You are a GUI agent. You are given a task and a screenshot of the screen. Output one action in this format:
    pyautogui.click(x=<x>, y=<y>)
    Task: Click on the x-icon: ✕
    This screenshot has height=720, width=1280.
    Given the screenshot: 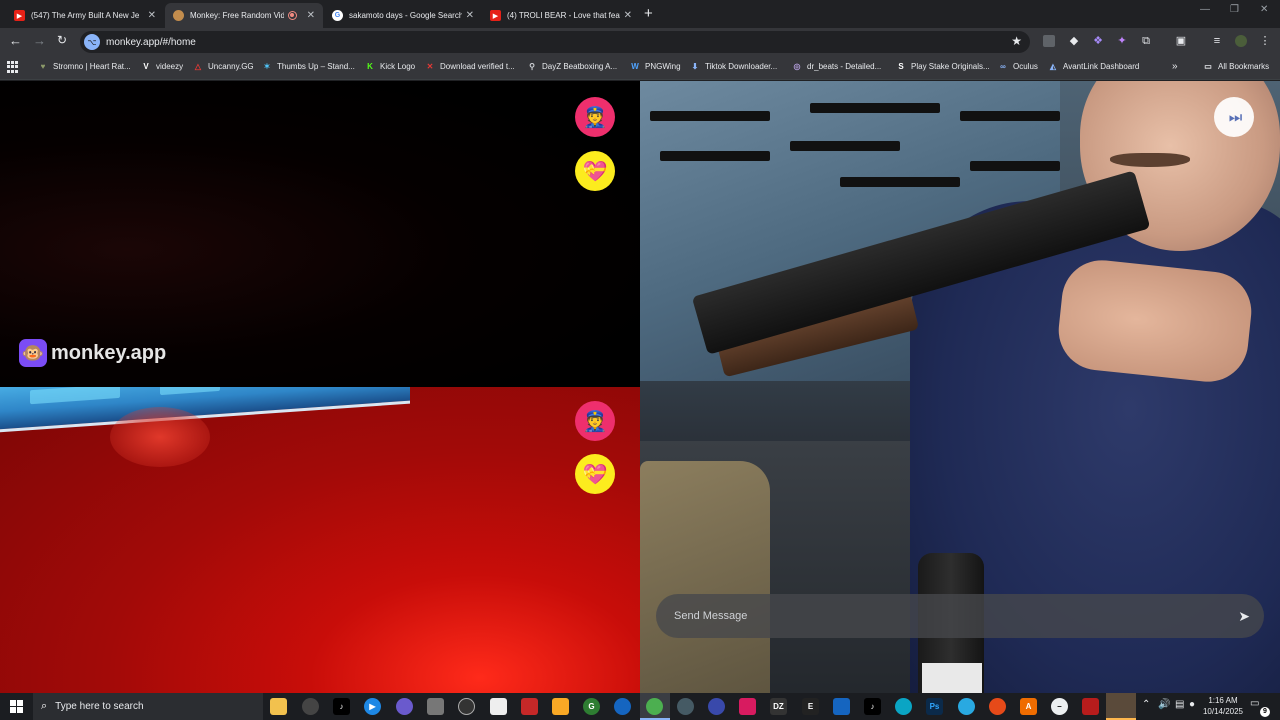 What is the action you would take?
    pyautogui.click(x=430, y=66)
    